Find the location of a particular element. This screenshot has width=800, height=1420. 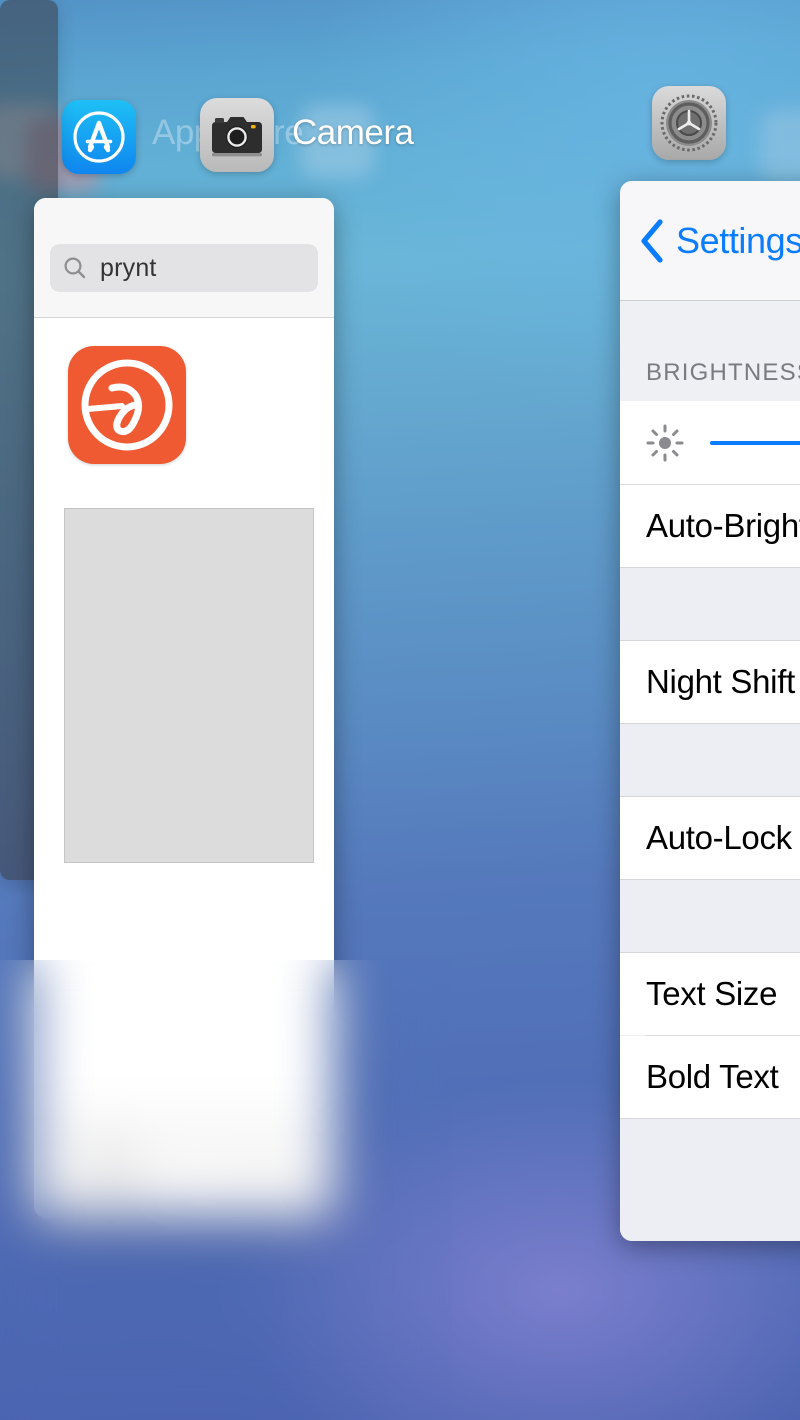

settings-row-auto-brightness: Auto-Brightness is located at coordinates (710, 526).